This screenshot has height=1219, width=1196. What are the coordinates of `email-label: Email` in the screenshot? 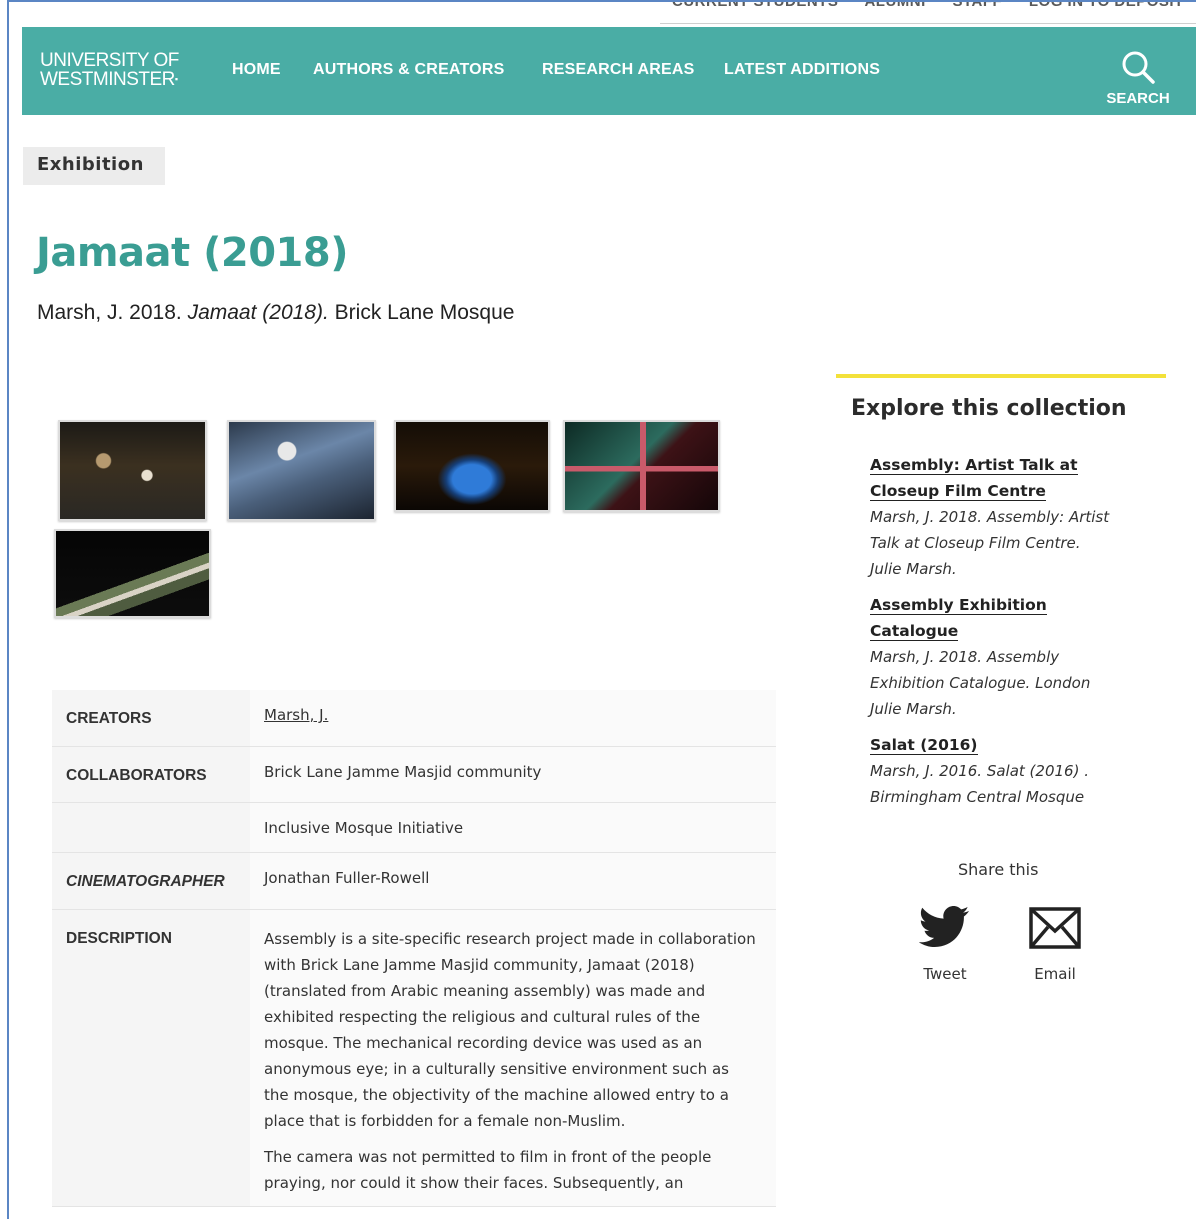 It's located at (1055, 974).